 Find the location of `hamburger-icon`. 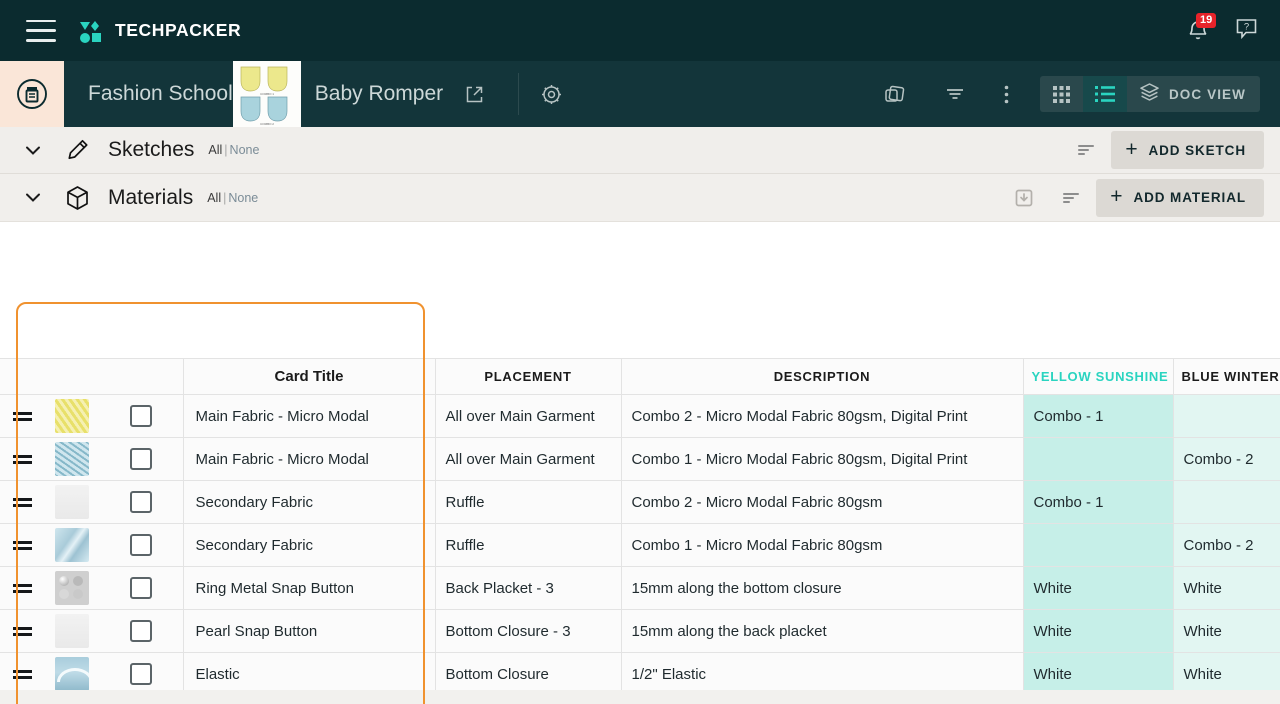

hamburger-icon is located at coordinates (41, 30).